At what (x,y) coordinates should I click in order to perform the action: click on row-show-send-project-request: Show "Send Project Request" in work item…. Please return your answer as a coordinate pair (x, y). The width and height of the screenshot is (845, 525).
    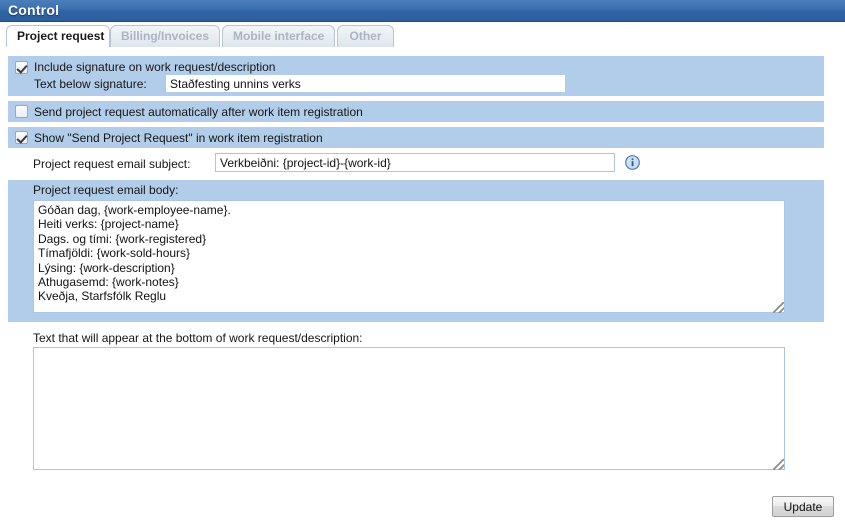
    Looking at the image, I should click on (416, 137).